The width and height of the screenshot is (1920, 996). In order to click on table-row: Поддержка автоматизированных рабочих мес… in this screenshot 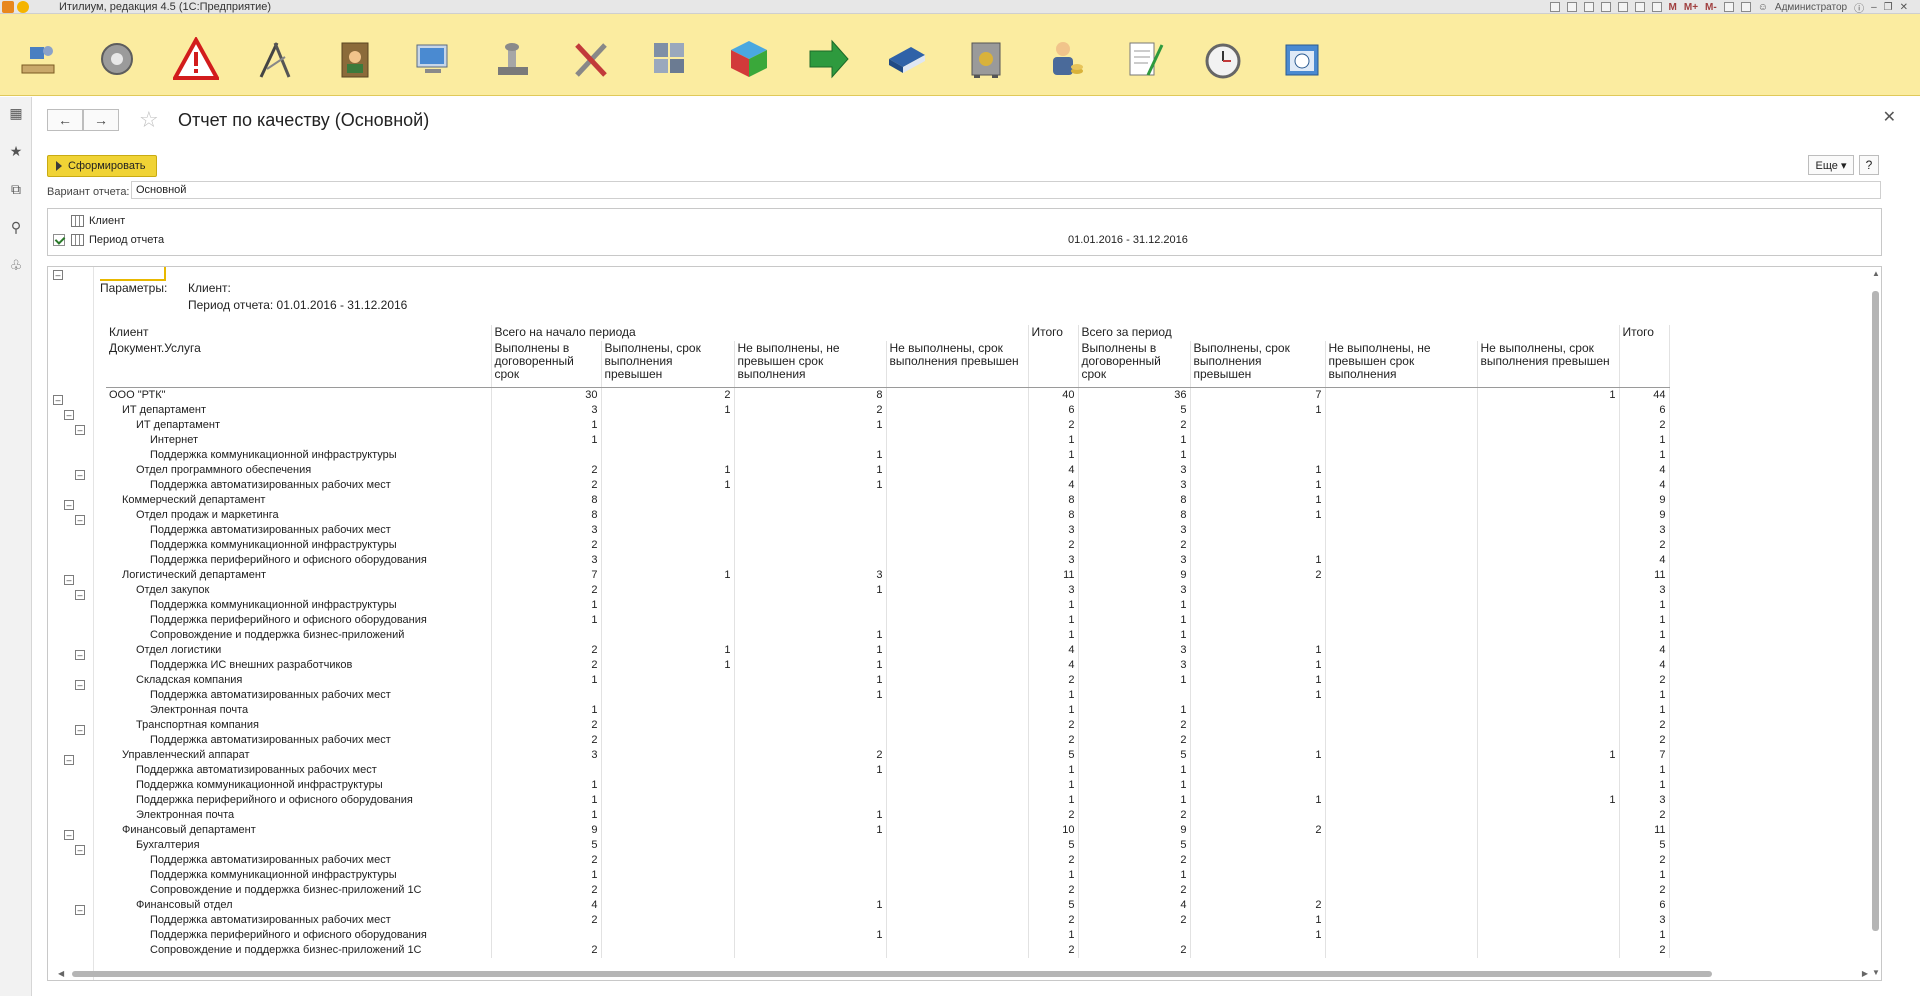, I will do `click(888, 920)`.